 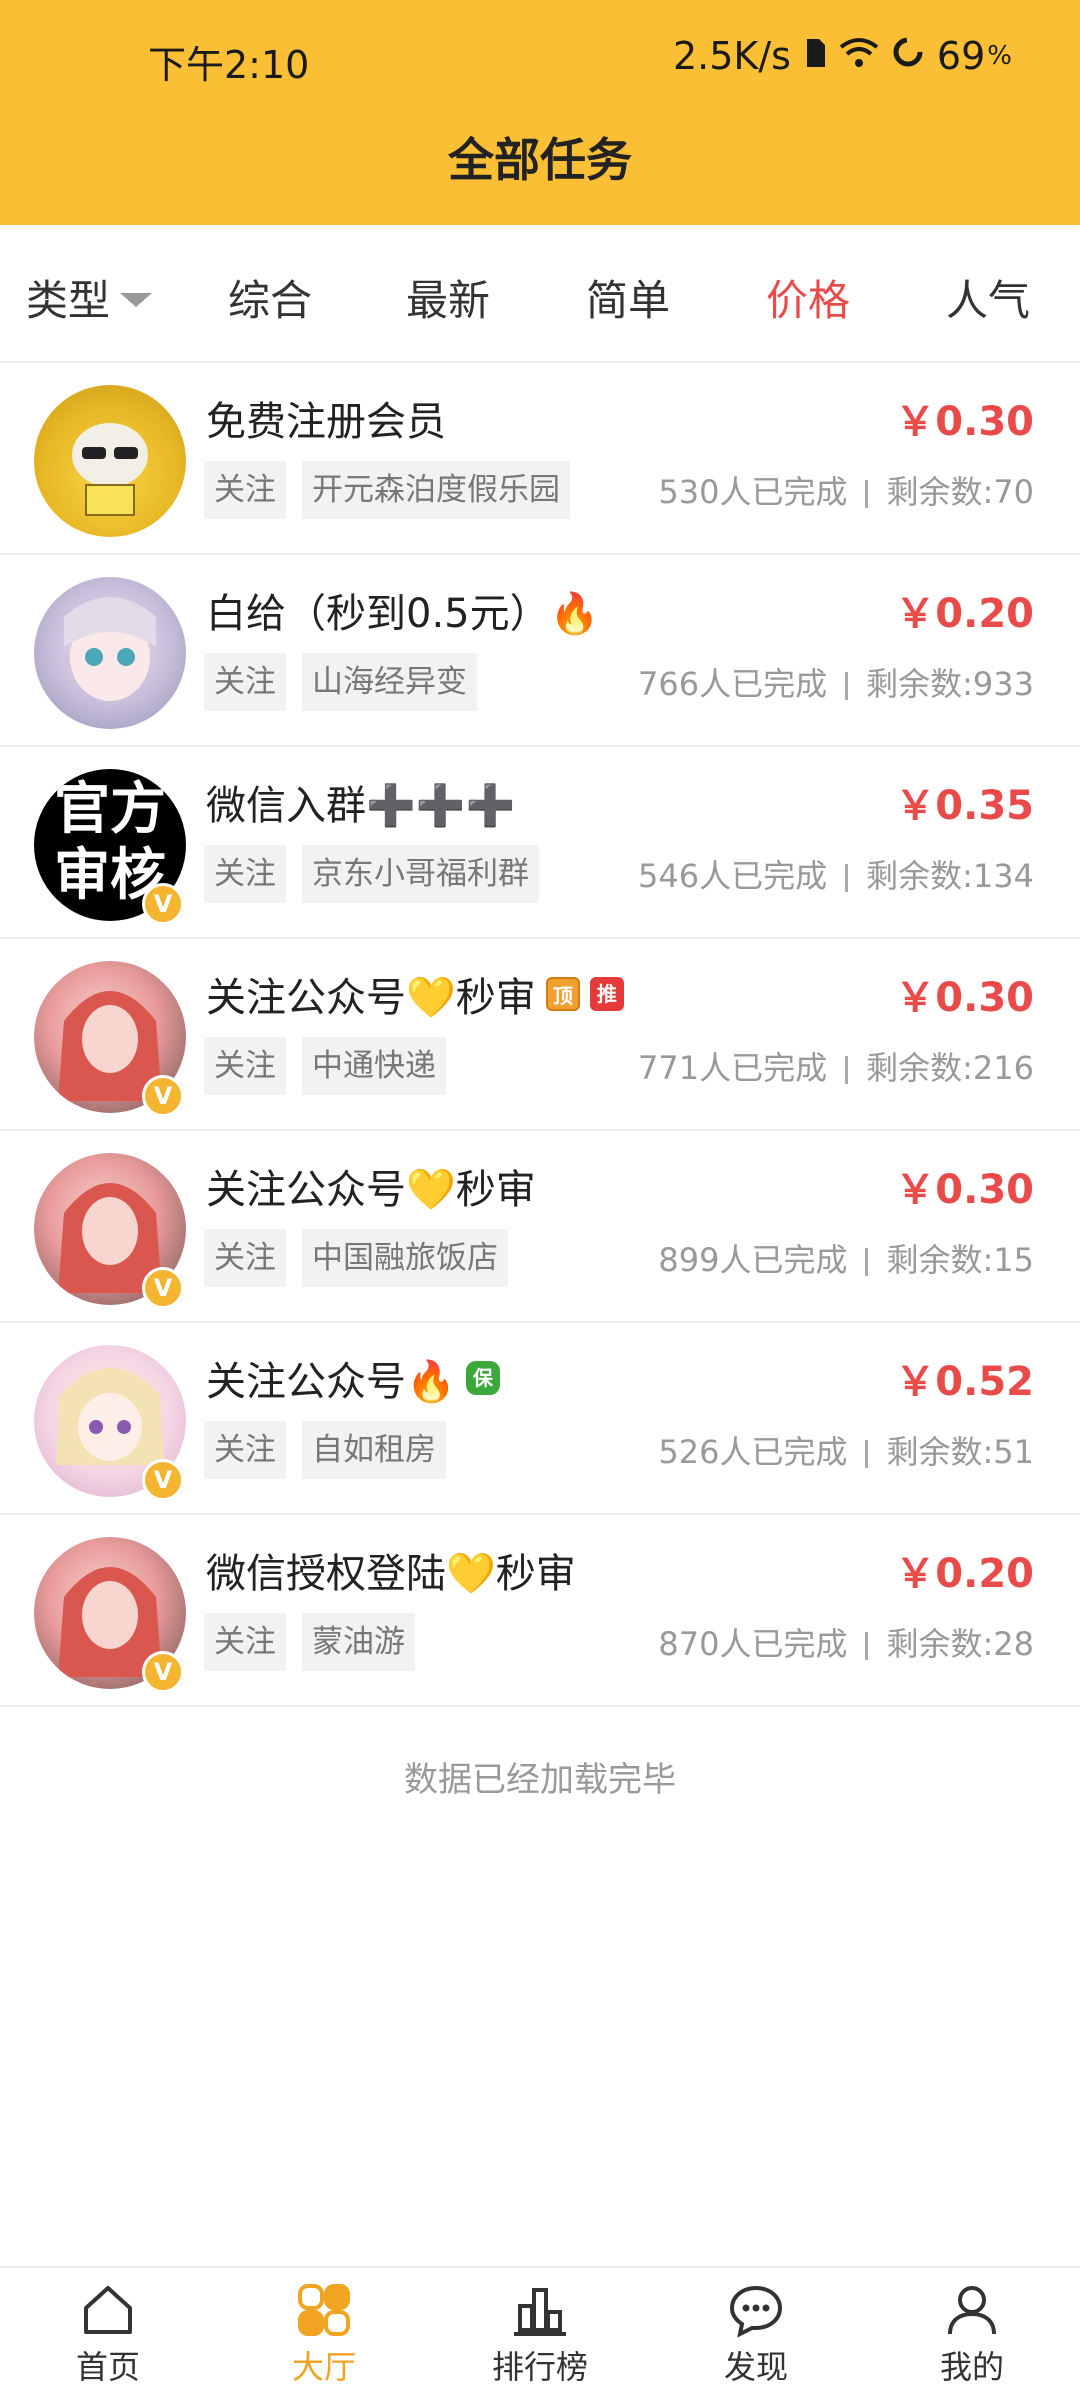 What do you see at coordinates (815, 56) in the screenshot?
I see `sim-icon` at bounding box center [815, 56].